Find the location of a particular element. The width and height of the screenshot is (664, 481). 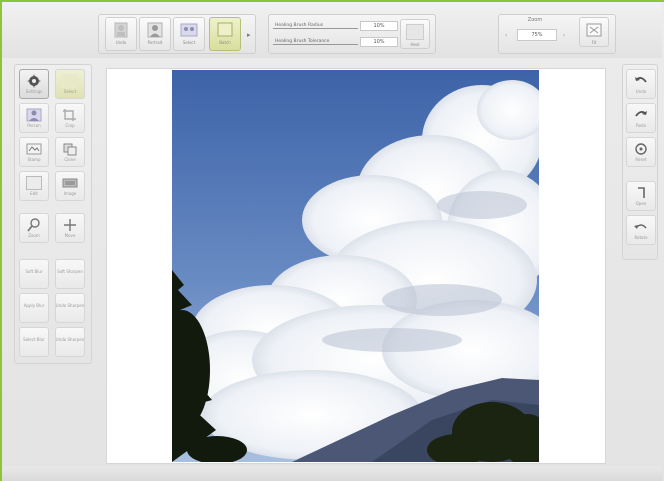

select-tool-button: Select is located at coordinates (189, 34).